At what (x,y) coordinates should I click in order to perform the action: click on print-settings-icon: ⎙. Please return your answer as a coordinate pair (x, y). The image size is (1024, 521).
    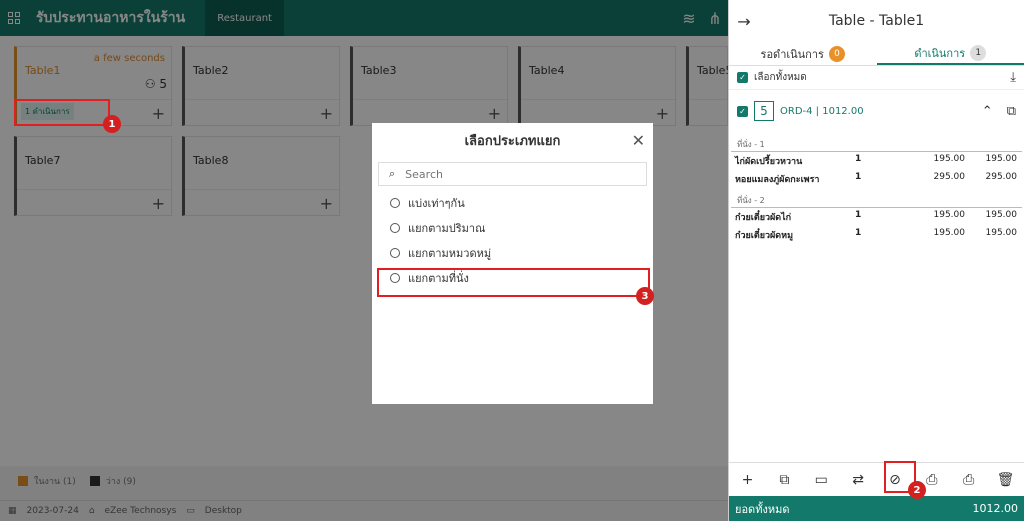
    Looking at the image, I should click on (968, 479).